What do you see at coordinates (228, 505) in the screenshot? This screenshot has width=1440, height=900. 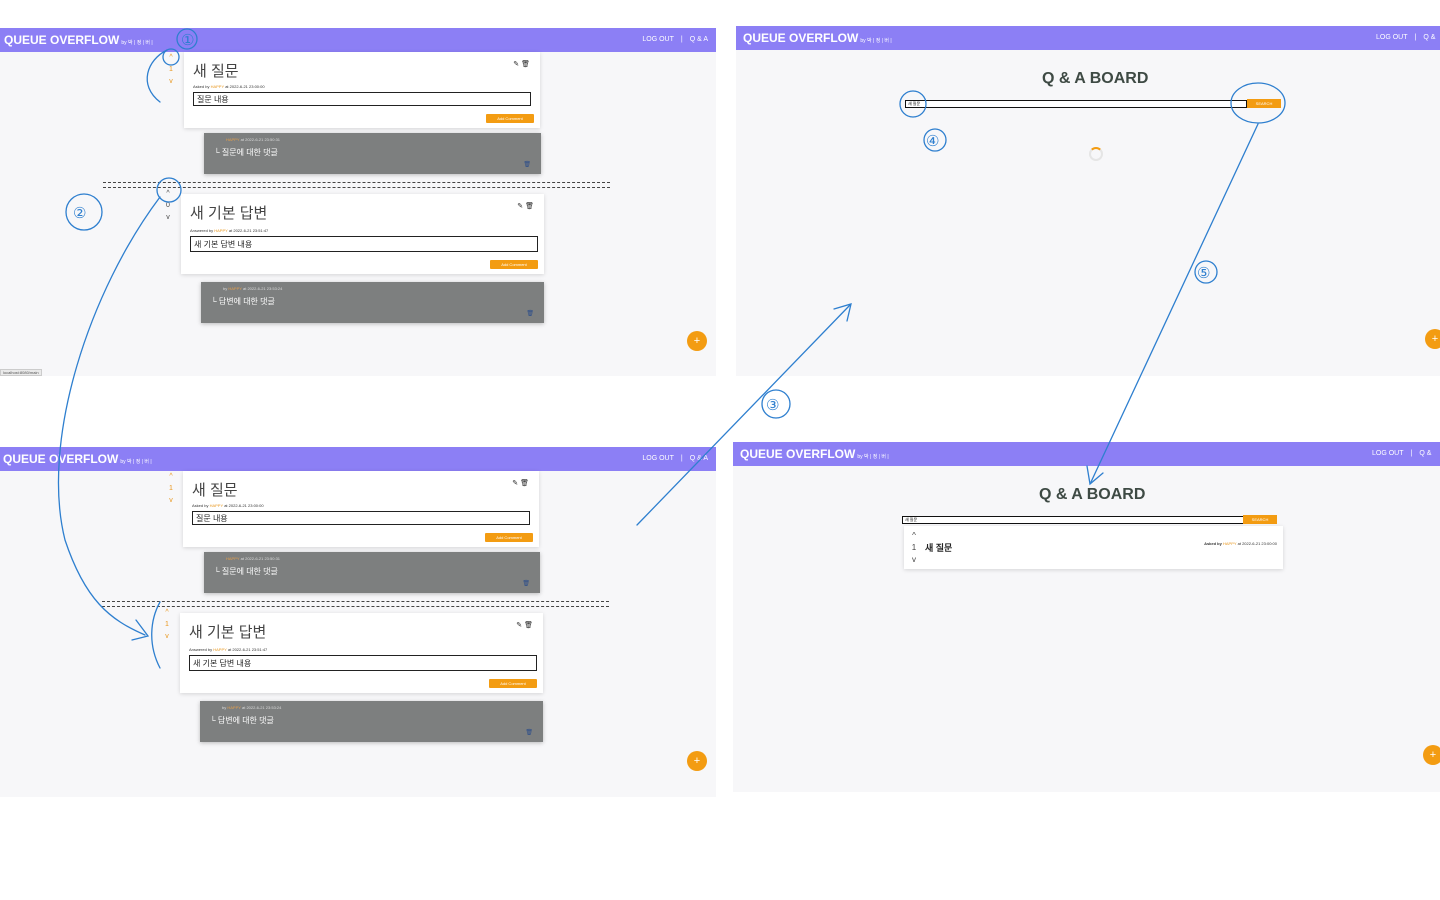 I see `question-meta: Asked by HAPPY at 2022-6-21 23:00:00` at bounding box center [228, 505].